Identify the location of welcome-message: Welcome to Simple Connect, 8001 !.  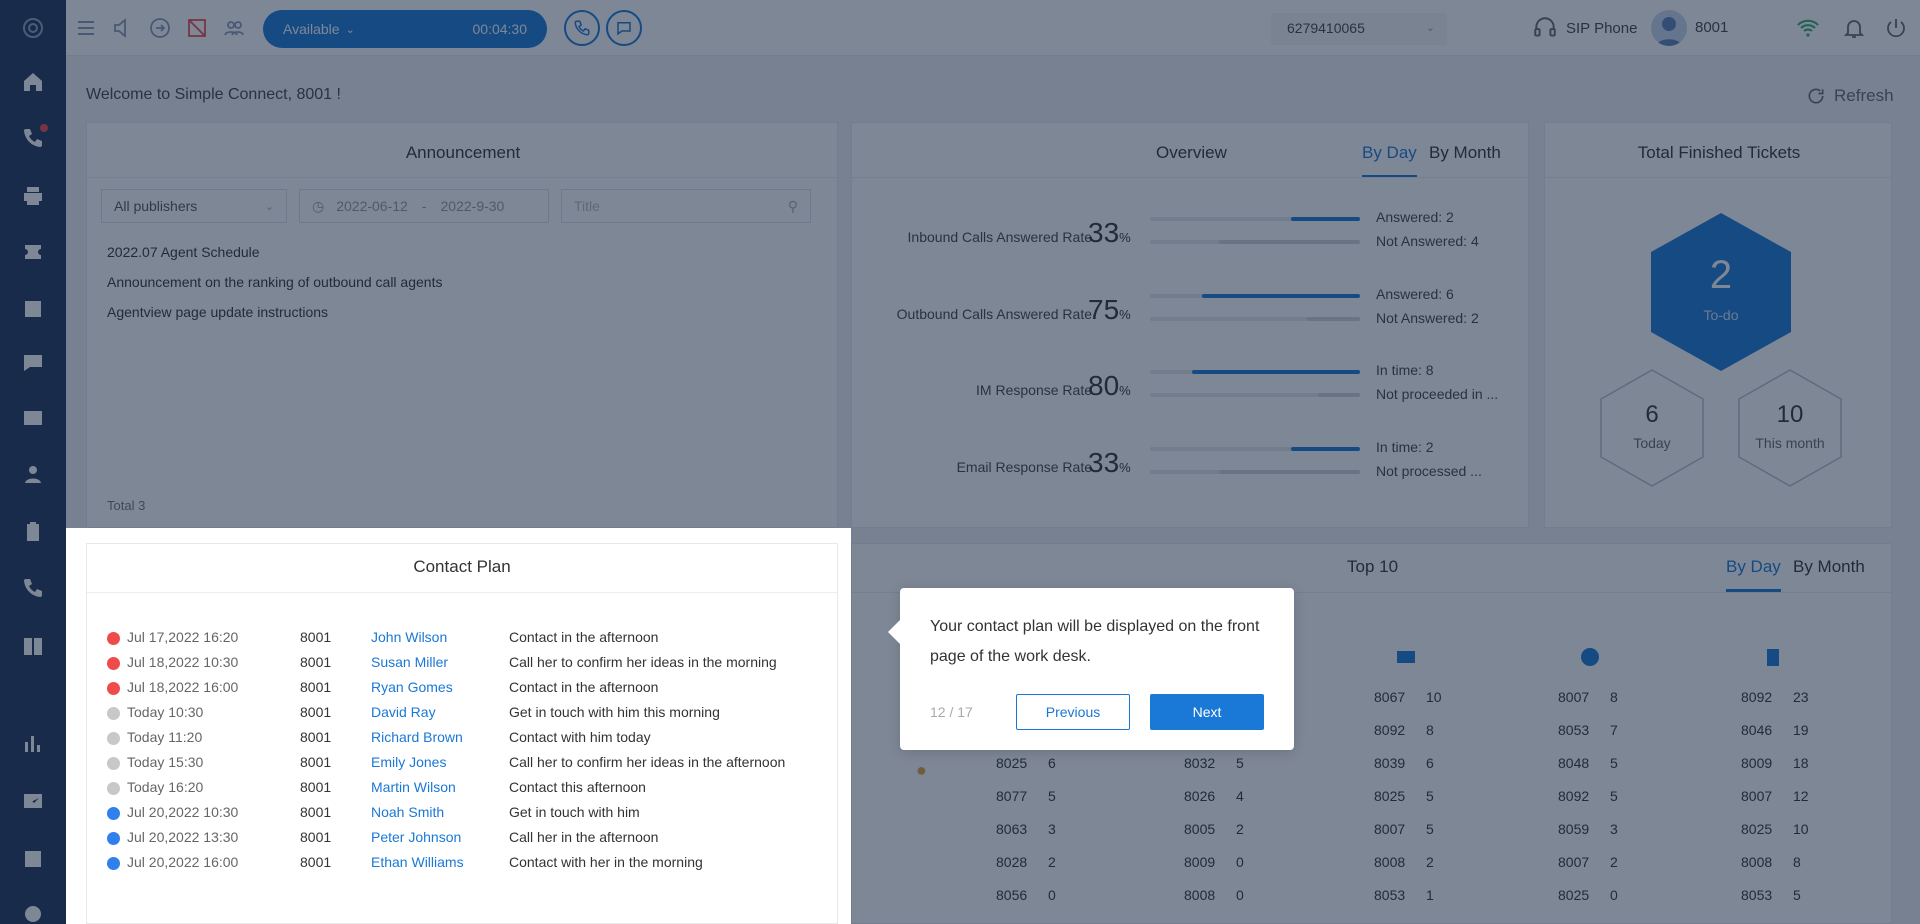
(213, 94).